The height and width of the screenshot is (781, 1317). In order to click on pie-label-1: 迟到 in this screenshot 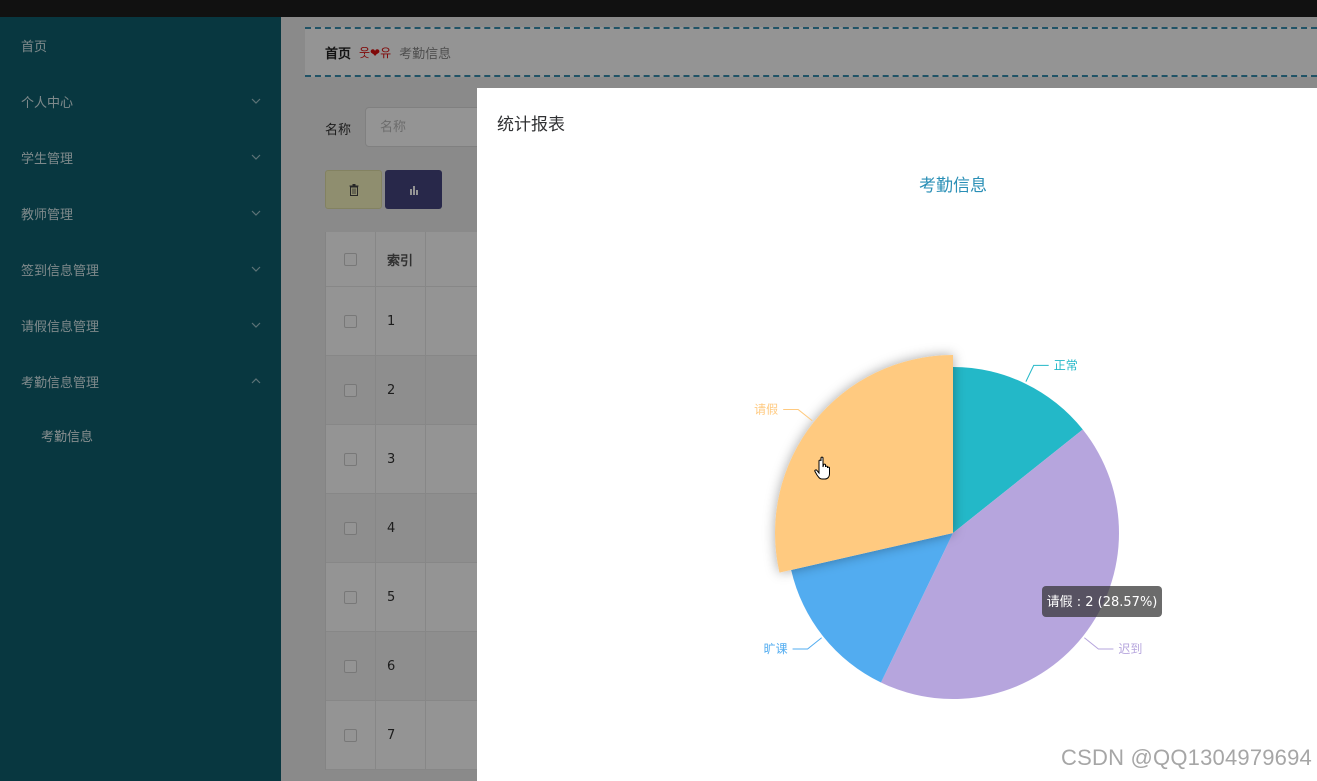, I will do `click(1130, 649)`.